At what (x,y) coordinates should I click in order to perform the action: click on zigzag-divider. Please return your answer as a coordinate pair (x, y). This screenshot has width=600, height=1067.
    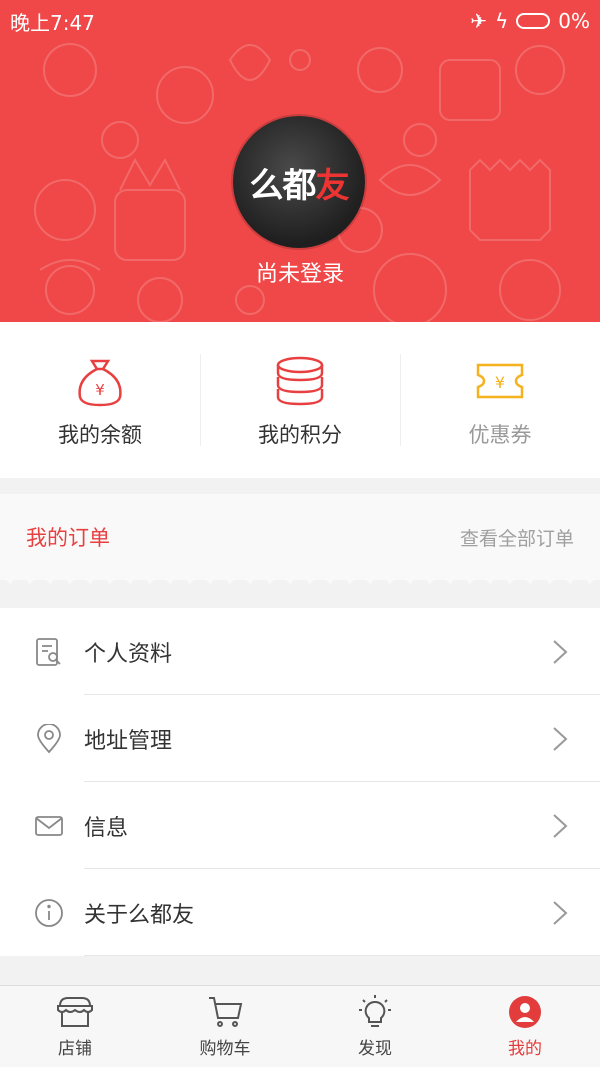
    Looking at the image, I should click on (300, 577).